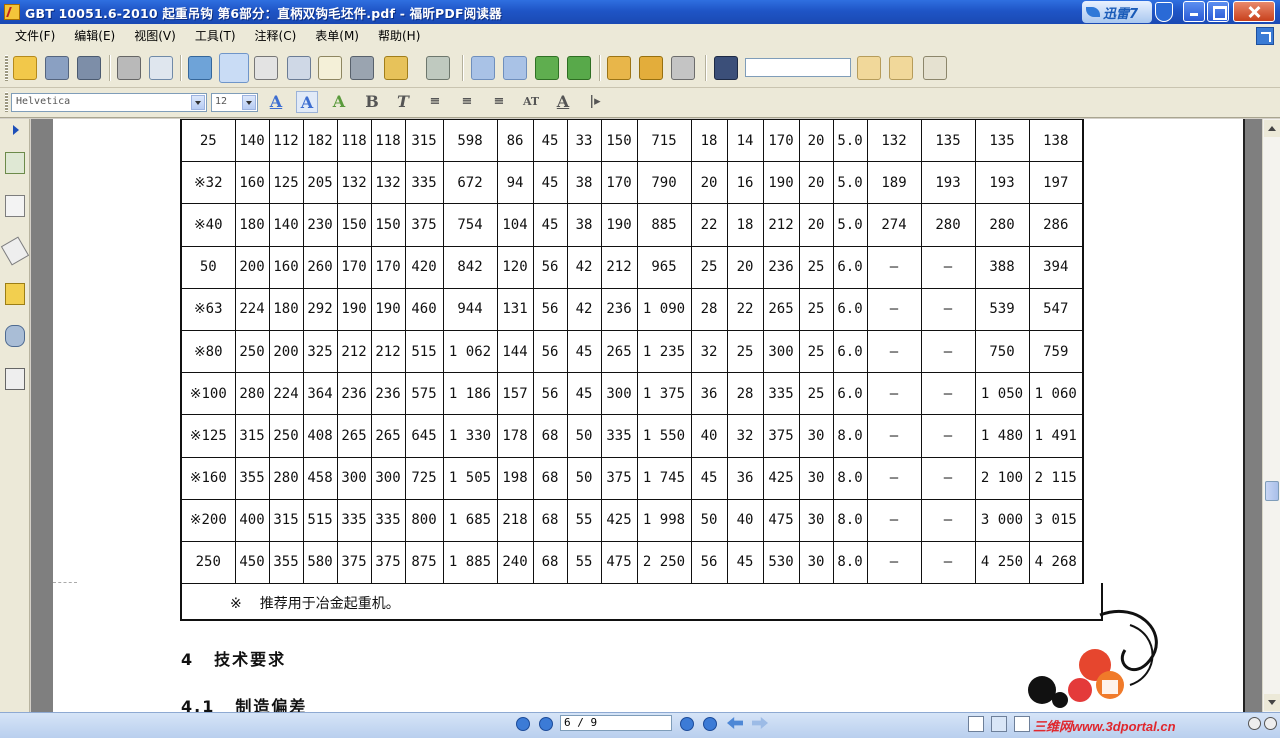 This screenshot has width=1280, height=738. What do you see at coordinates (161, 68) in the screenshot?
I see `email-icon` at bounding box center [161, 68].